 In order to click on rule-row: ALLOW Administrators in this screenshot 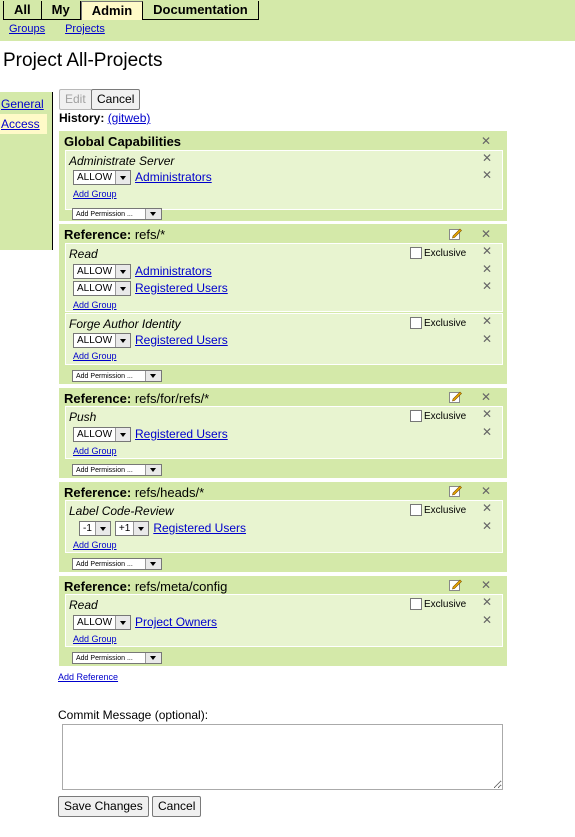, I will do `click(142, 271)`.